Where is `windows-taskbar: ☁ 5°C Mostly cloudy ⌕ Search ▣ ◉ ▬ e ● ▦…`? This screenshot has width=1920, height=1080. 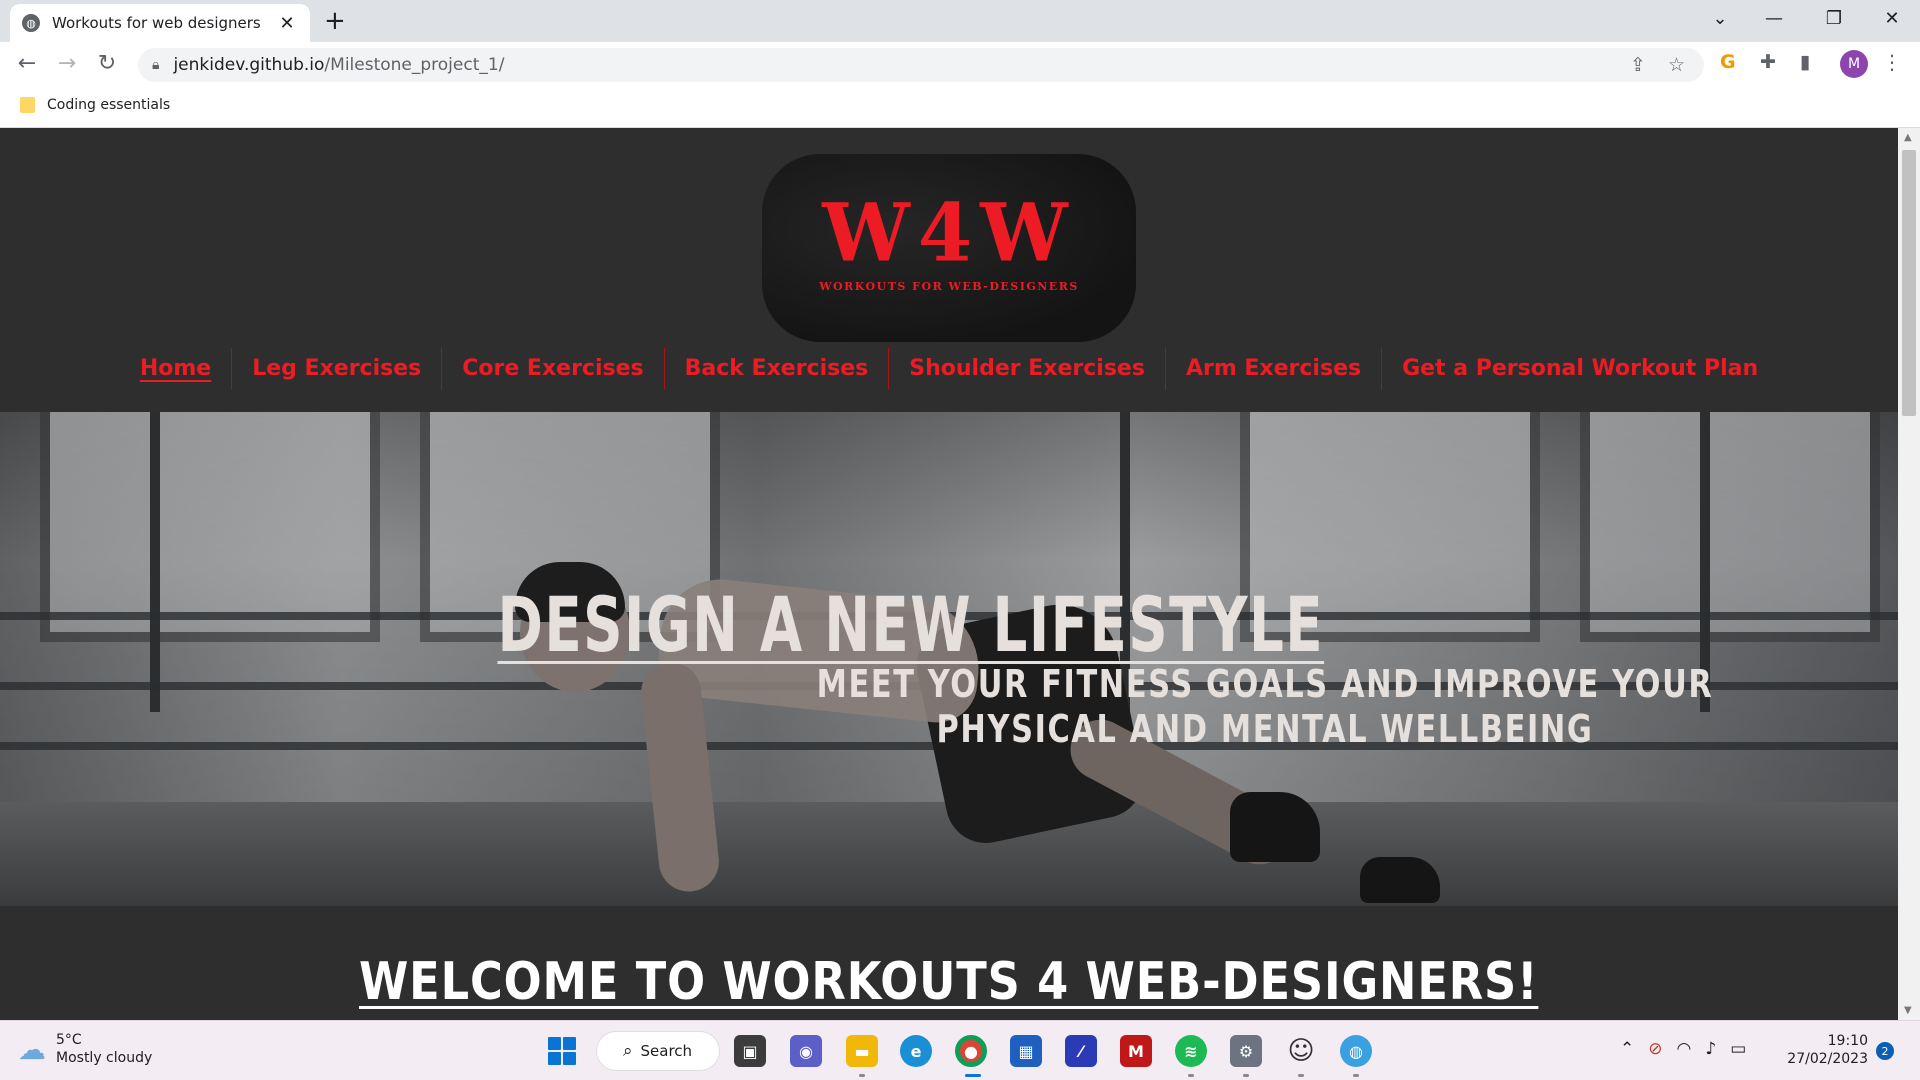 windows-taskbar: ☁ 5°C Mostly cloudy ⌕ Search ▣ ◉ ▬ e ● ▦… is located at coordinates (960, 1050).